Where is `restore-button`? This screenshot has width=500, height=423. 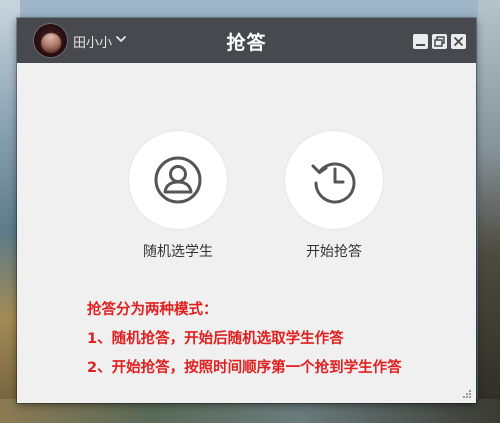
restore-button is located at coordinates (439, 41).